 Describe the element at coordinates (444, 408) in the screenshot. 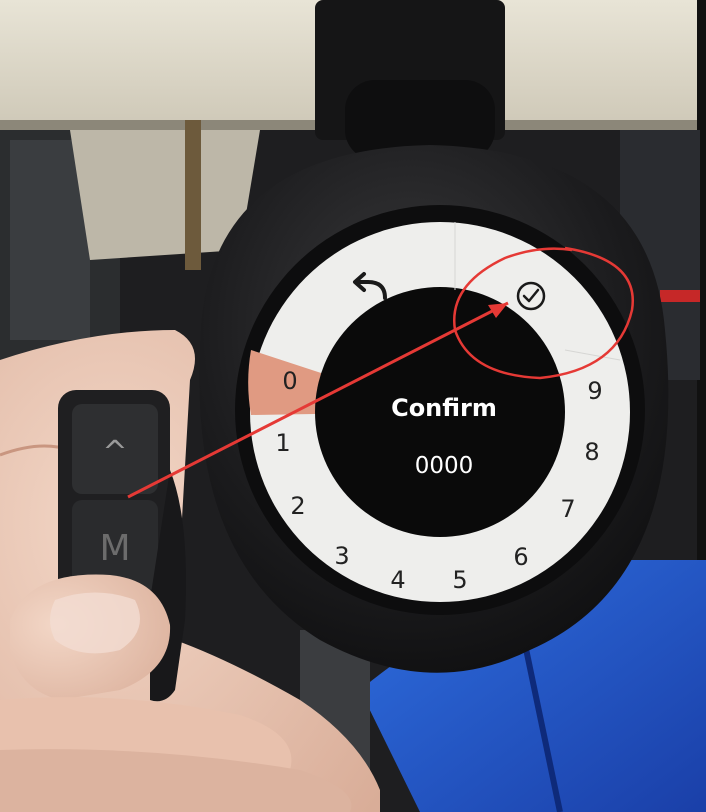

I see `screen-title: Confirm` at that location.